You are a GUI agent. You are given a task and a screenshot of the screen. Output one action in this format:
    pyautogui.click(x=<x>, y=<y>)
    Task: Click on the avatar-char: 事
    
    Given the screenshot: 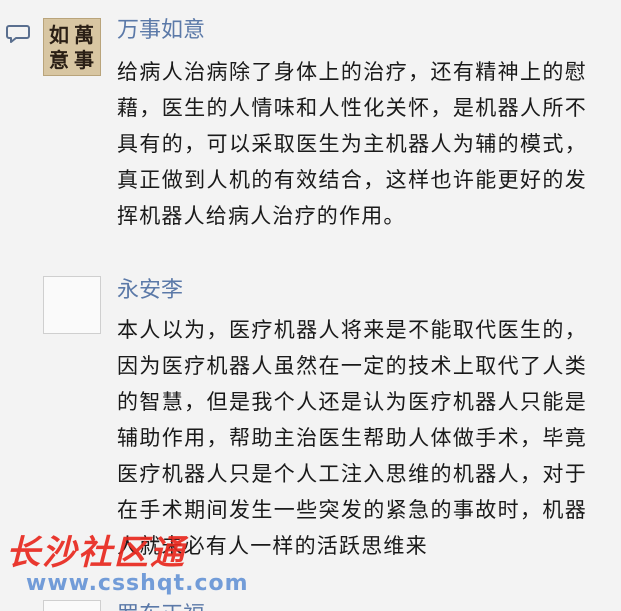 What is the action you would take?
    pyautogui.click(x=84, y=60)
    